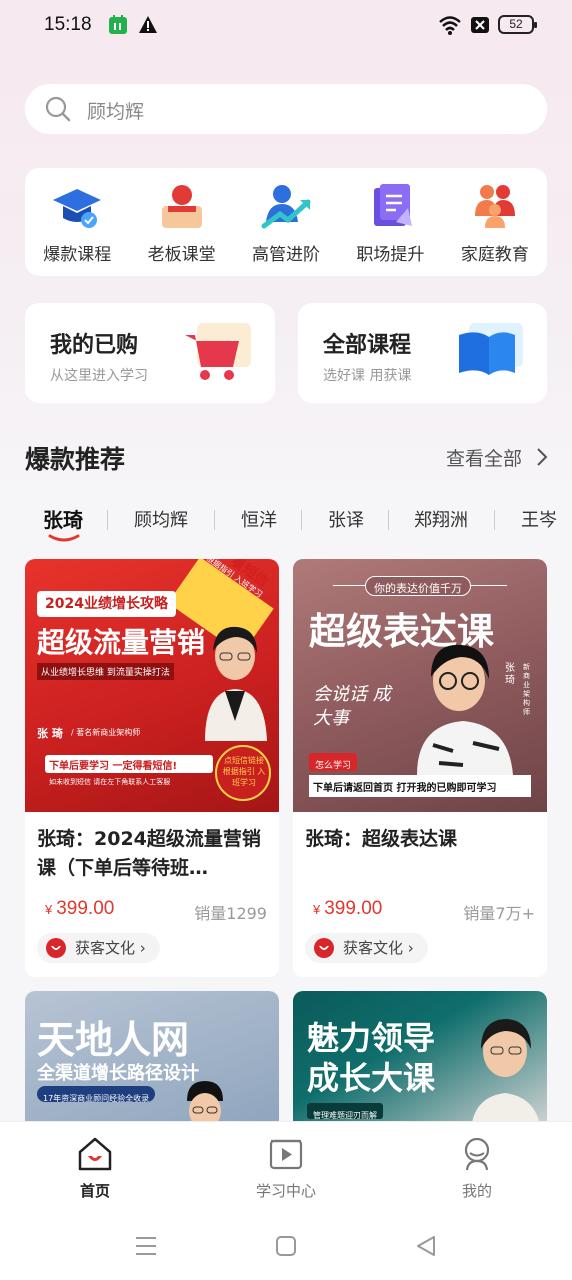 Image resolution: width=572 pixels, height=1280 pixels. Describe the element at coordinates (390, 255) in the screenshot. I see `category-label: 职场提升` at that location.